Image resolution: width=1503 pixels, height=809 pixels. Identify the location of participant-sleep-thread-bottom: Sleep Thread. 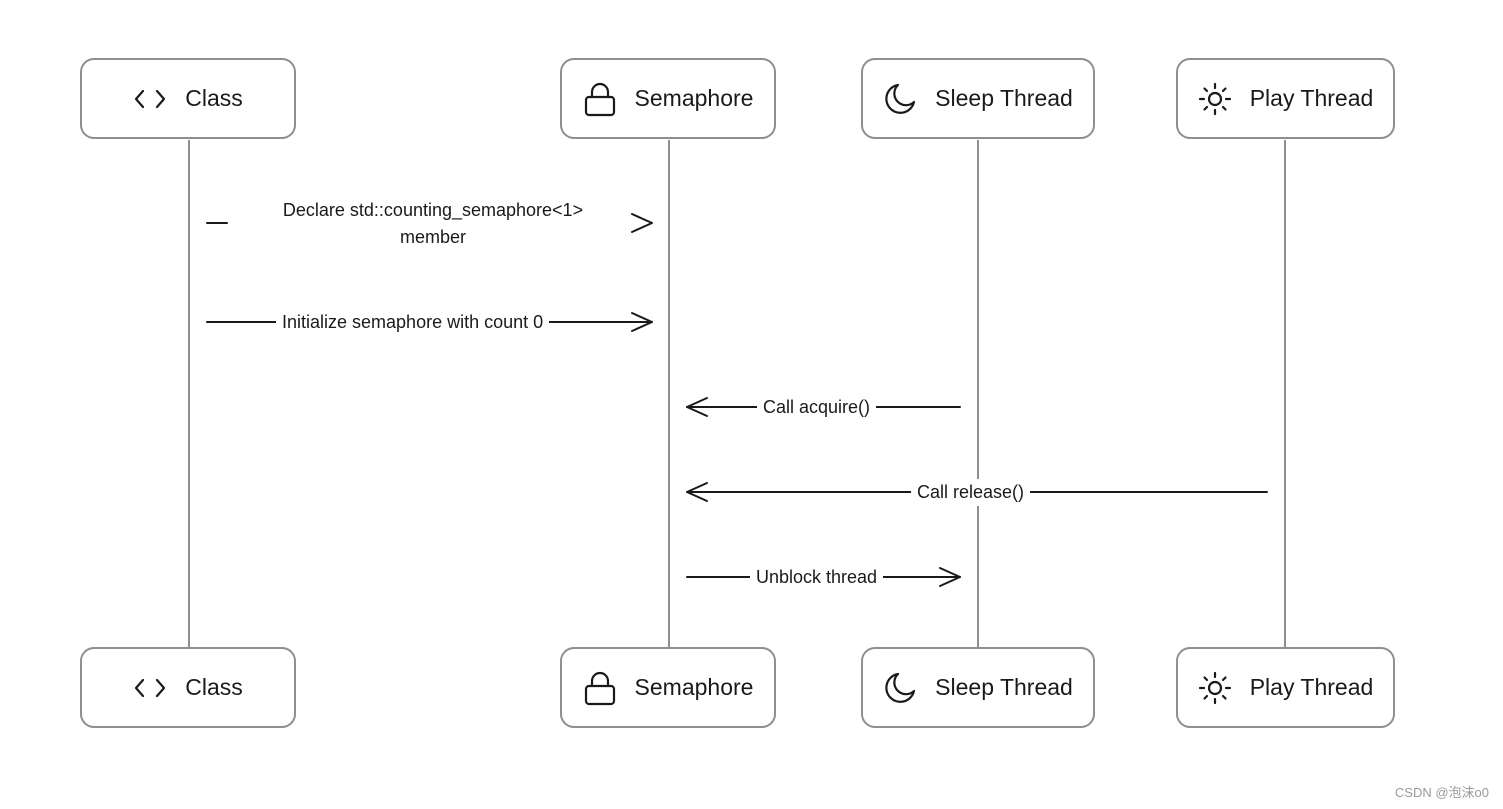
(978, 687).